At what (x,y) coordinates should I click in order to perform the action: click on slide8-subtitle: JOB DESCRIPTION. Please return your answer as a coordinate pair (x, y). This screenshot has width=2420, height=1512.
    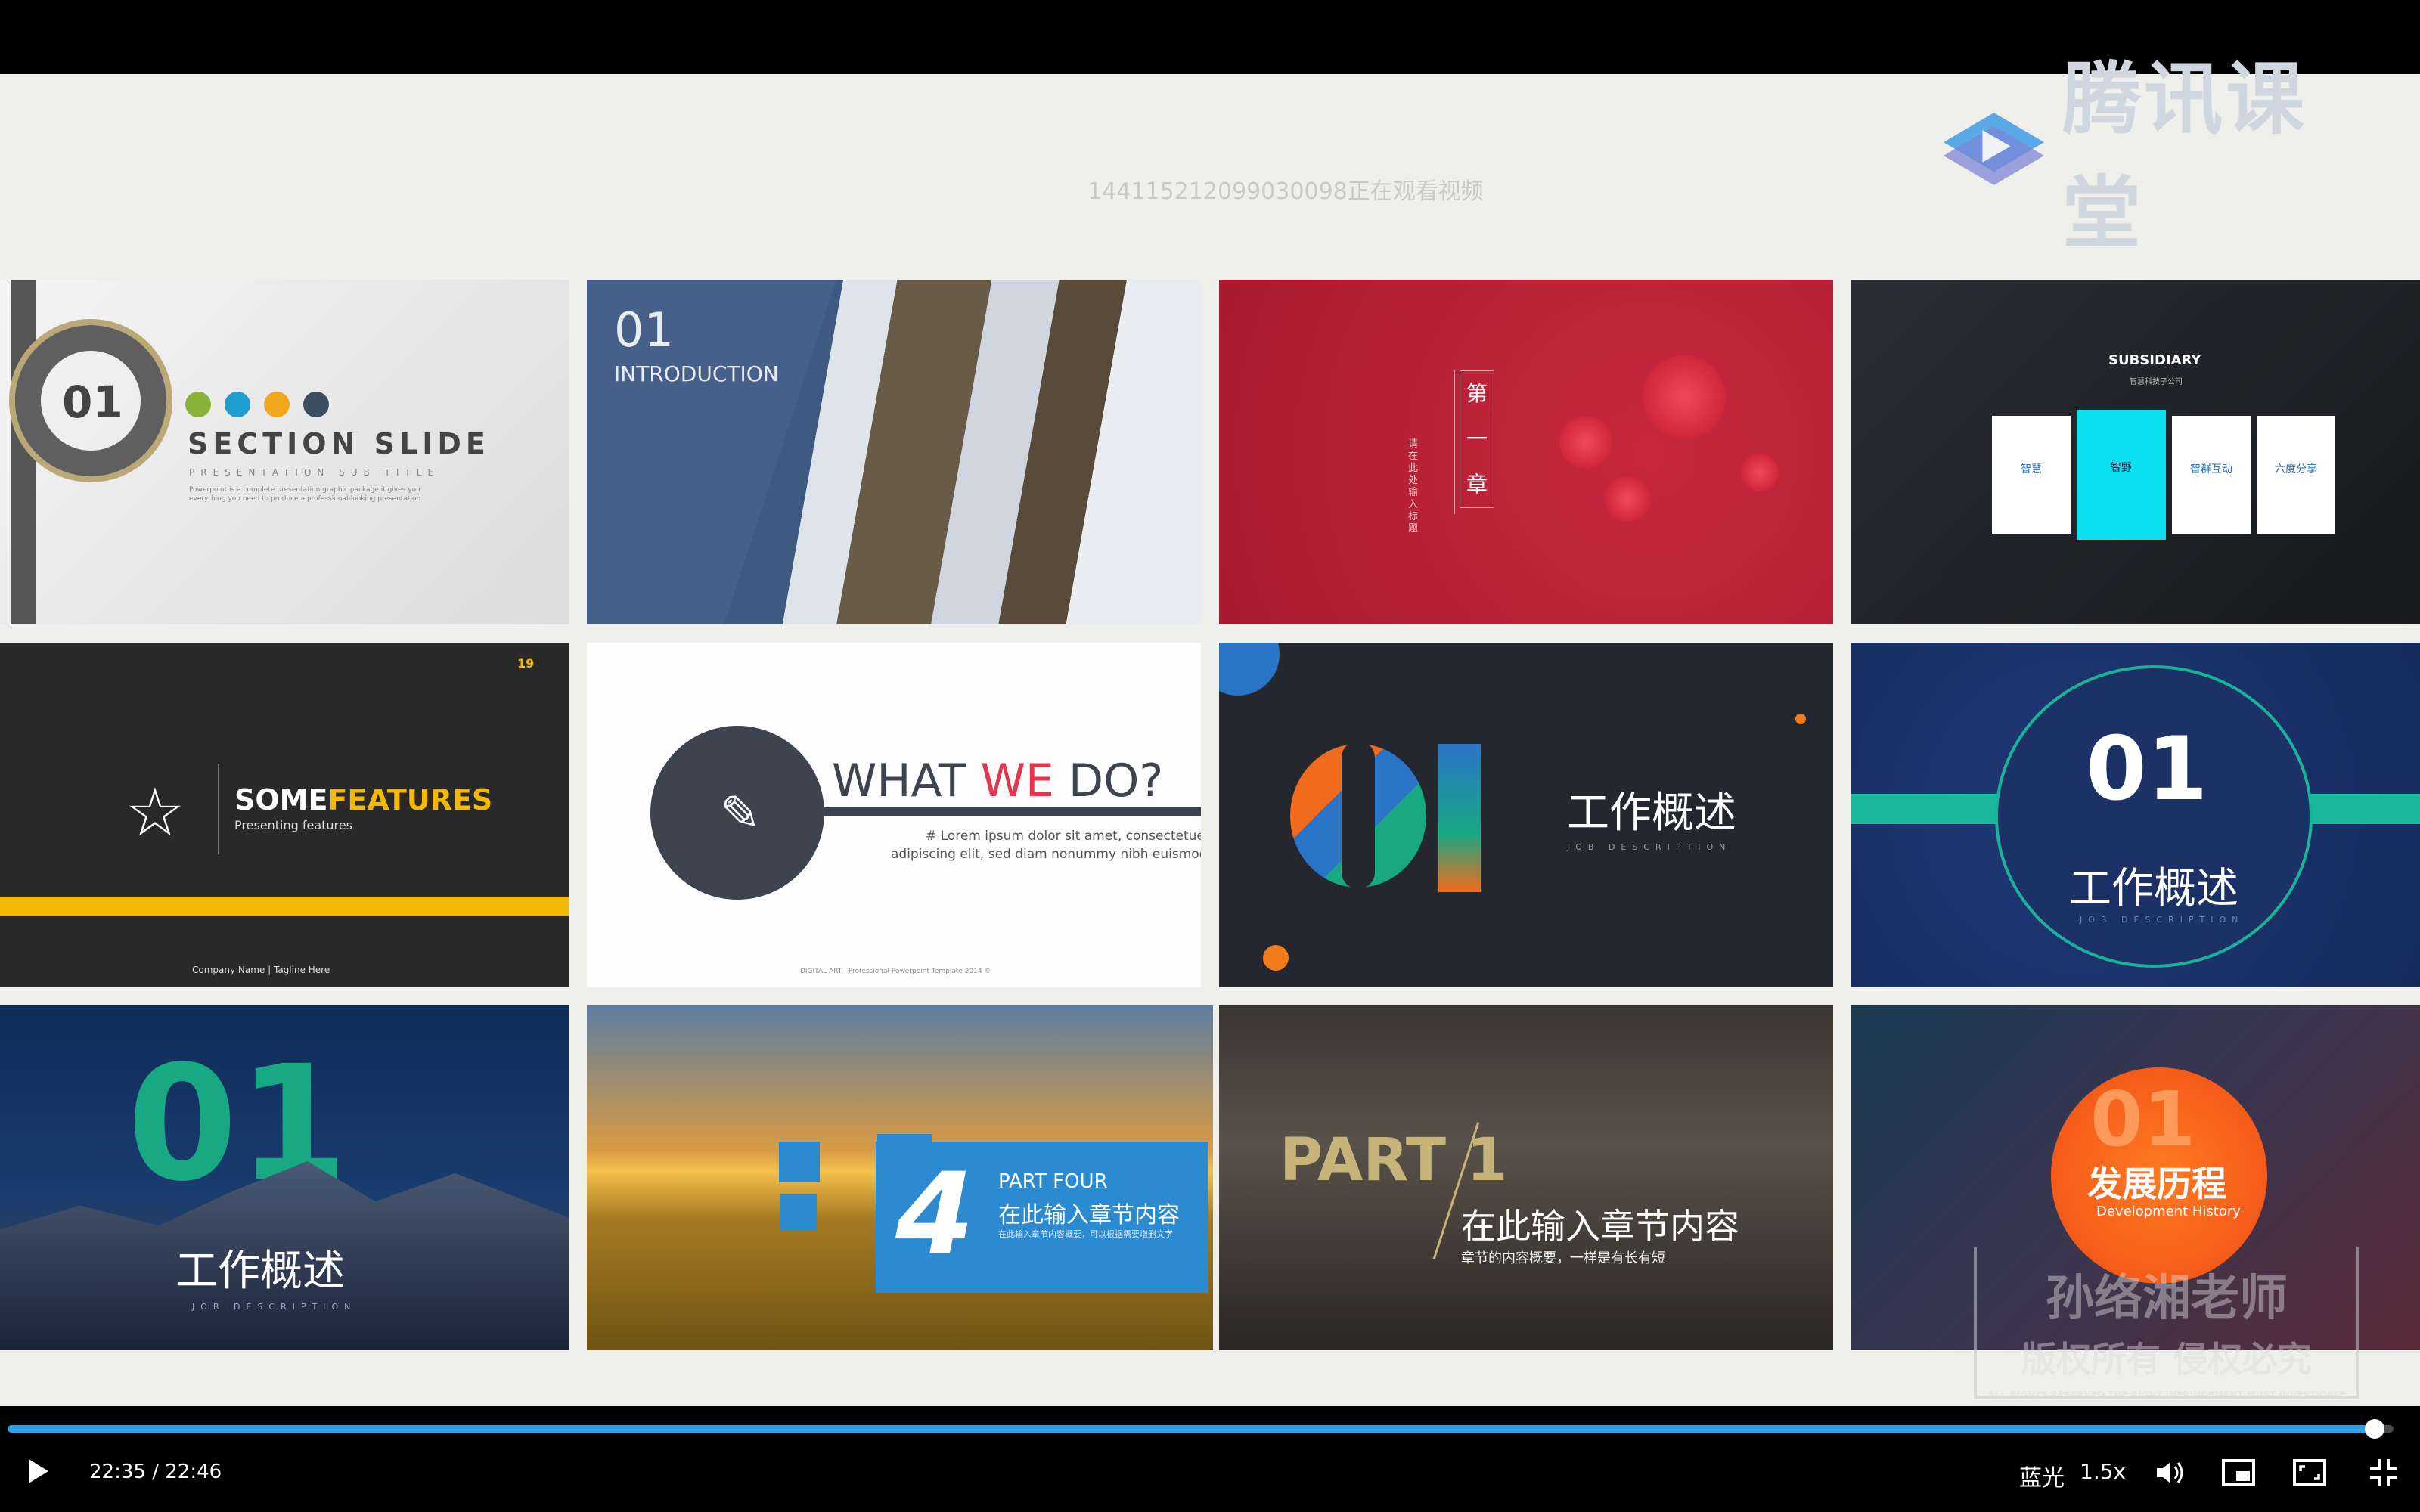
    Looking at the image, I should click on (2162, 920).